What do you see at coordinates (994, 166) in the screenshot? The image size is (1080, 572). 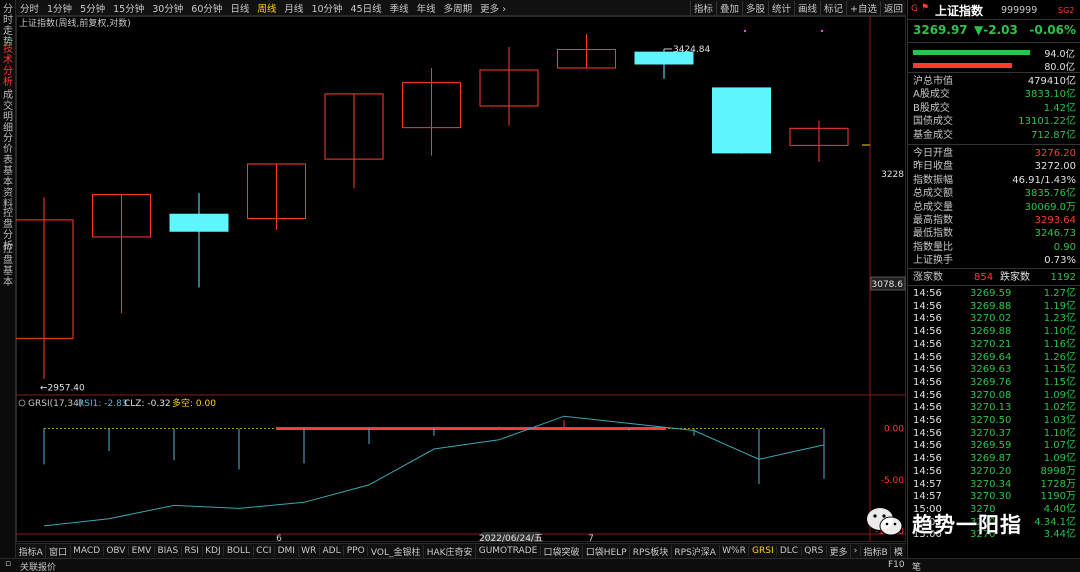 I see `stats2-row: 昨日收盘 3272.00` at bounding box center [994, 166].